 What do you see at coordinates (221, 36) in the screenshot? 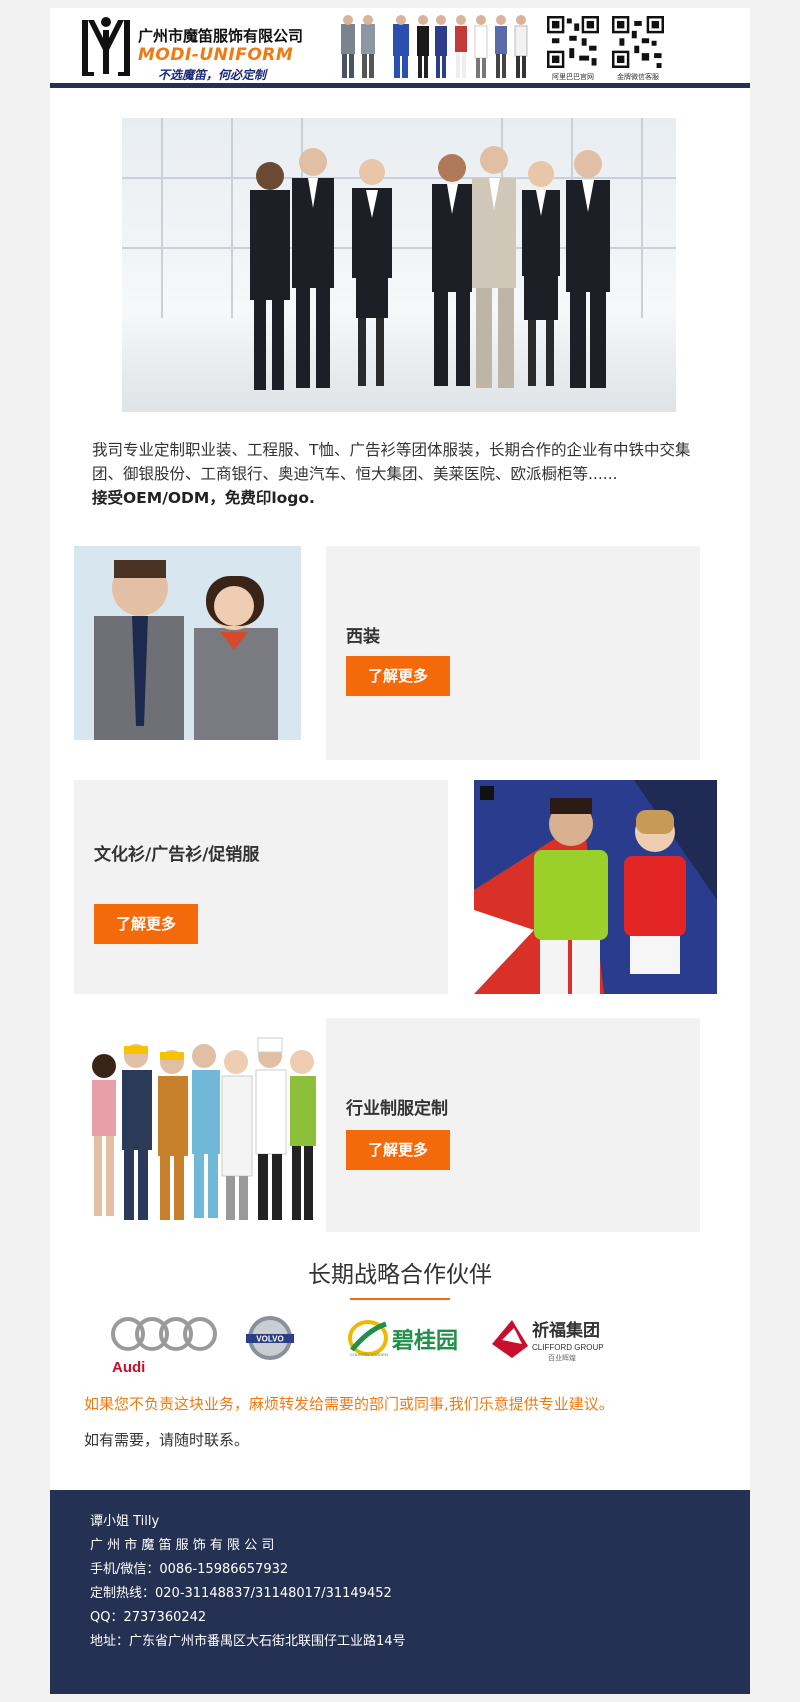
I see `company-name: 广州市魔笛服饰有限公司` at bounding box center [221, 36].